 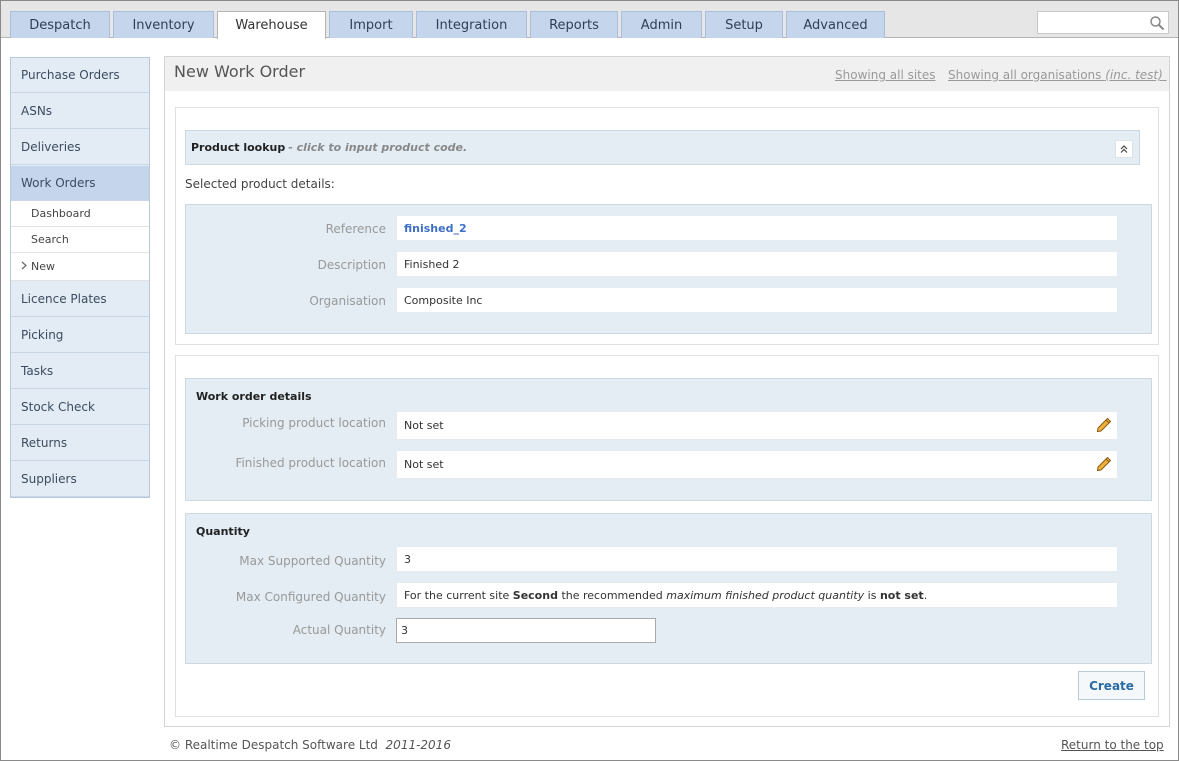 What do you see at coordinates (80, 335) in the screenshot?
I see `sidebar-item-picking: Picking` at bounding box center [80, 335].